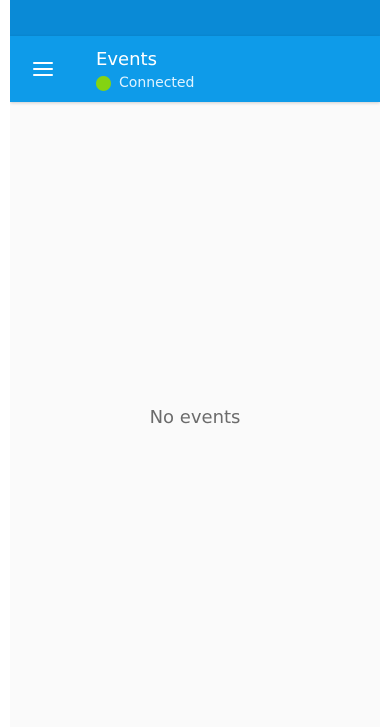 This screenshot has width=380, height=727. I want to click on page-title: Events, so click(126, 59).